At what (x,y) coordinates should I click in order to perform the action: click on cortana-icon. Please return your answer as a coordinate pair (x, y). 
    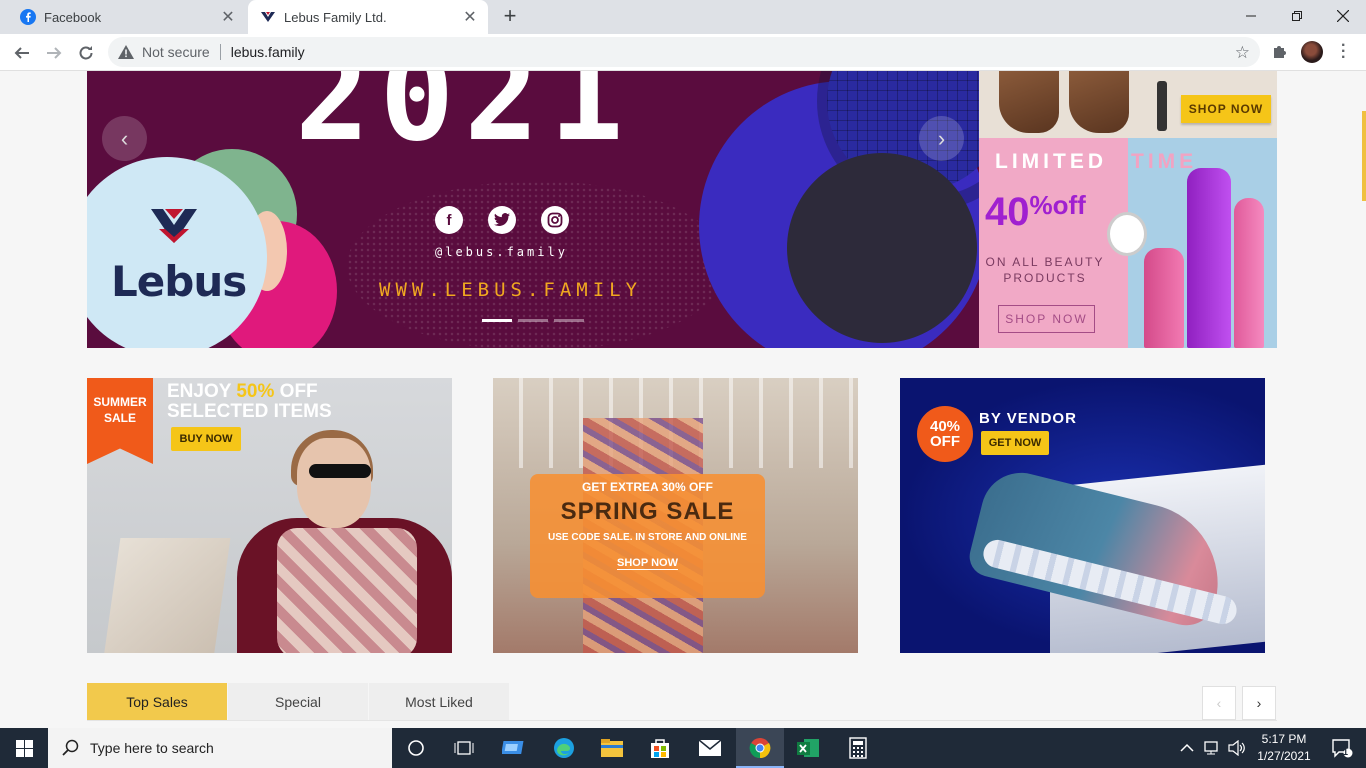
    Looking at the image, I should click on (416, 748).